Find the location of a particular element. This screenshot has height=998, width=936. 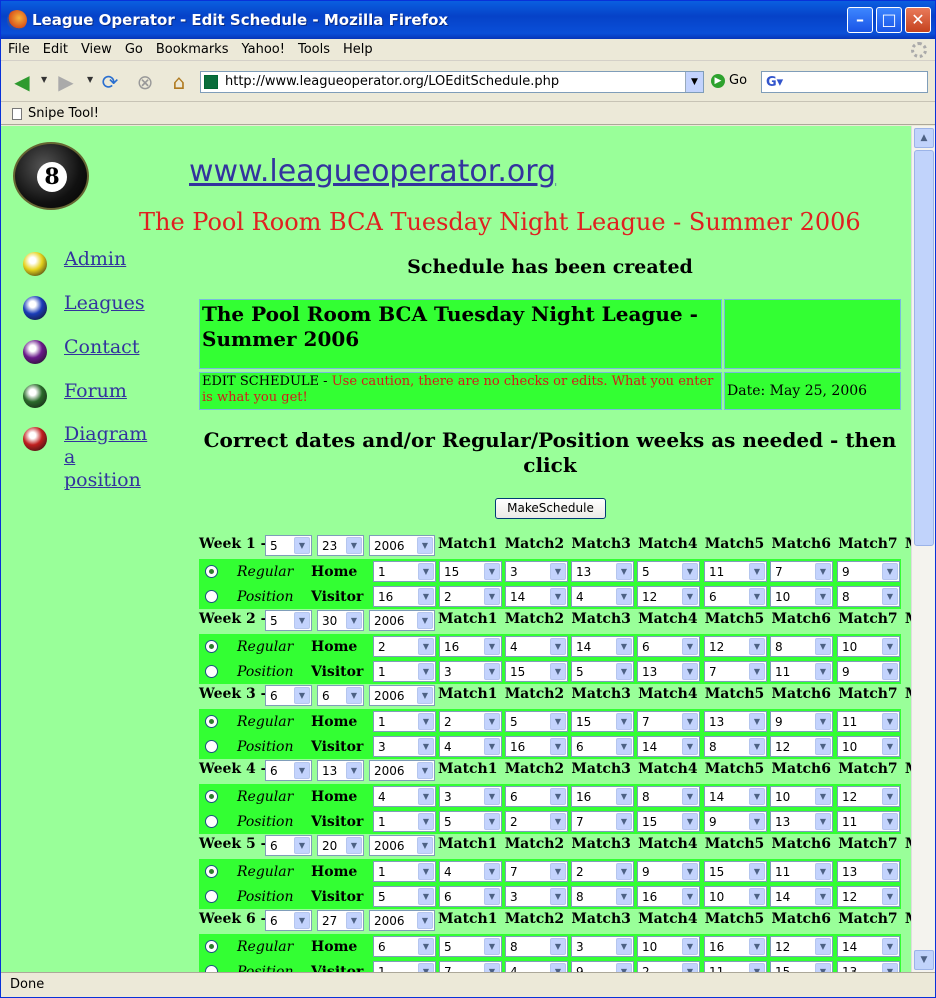

visitor-team-select: 9 ▼ is located at coordinates (868, 671).